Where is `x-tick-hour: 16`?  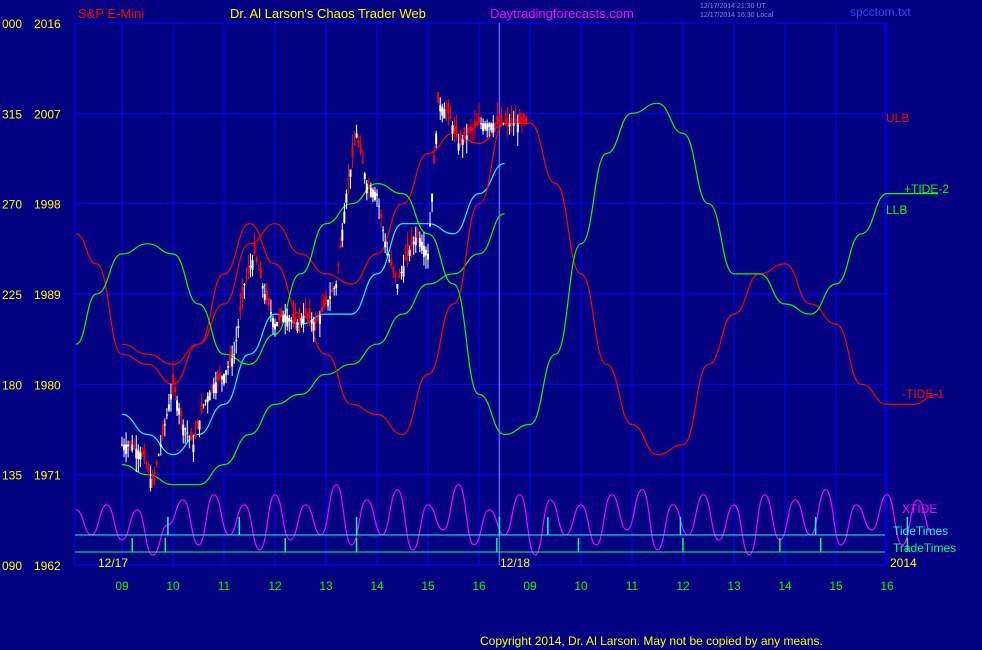
x-tick-hour: 16 is located at coordinates (887, 586).